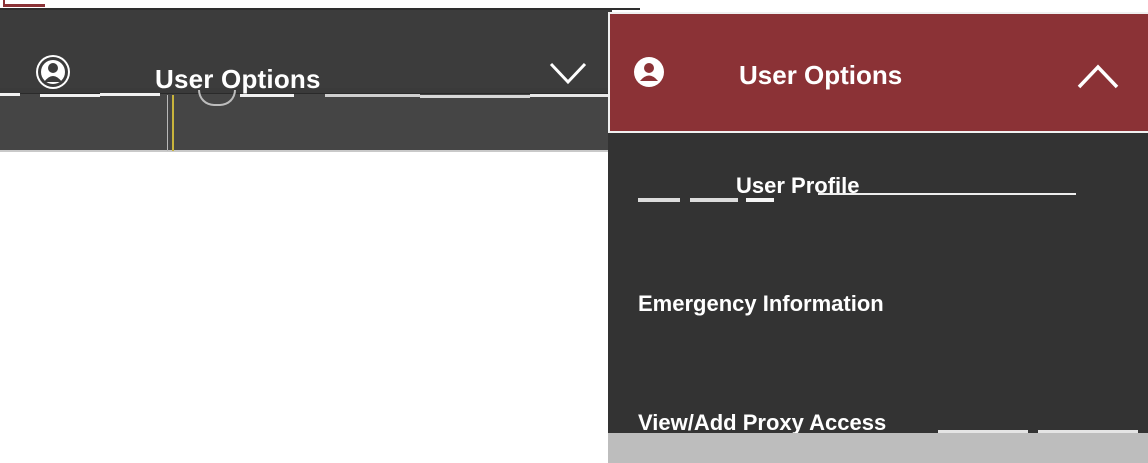 This screenshot has width=1148, height=463. Describe the element at coordinates (761, 303) in the screenshot. I see `menu-item-label: Emergency Information` at that location.